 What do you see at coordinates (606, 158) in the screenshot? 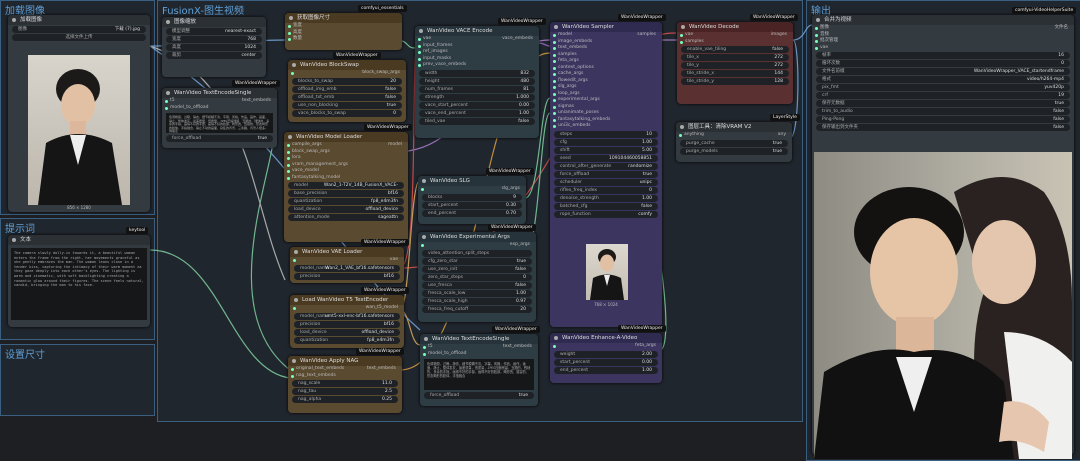
I see `sampler-seed-field: seed 109104460058851` at bounding box center [606, 158].